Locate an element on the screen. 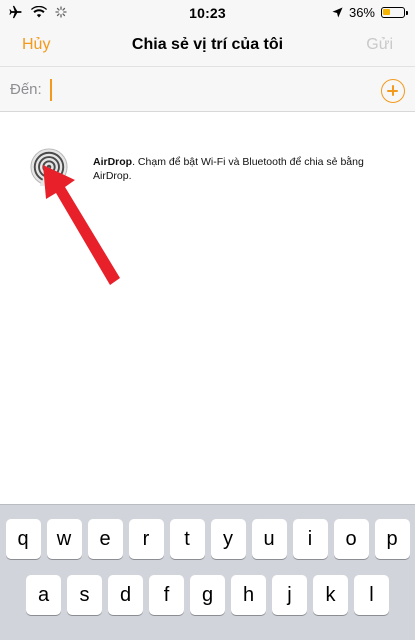  key-w: w is located at coordinates (64, 539).